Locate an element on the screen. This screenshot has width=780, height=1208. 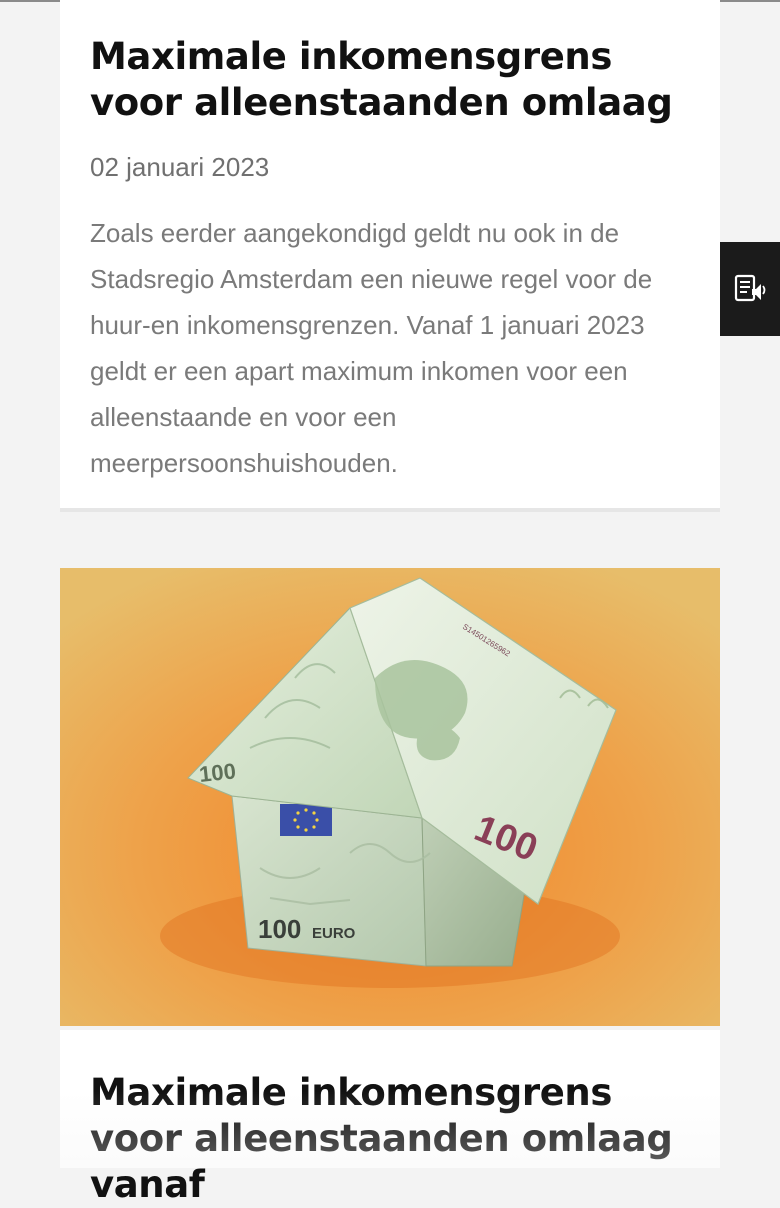
read-aloud-button is located at coordinates (750, 289).